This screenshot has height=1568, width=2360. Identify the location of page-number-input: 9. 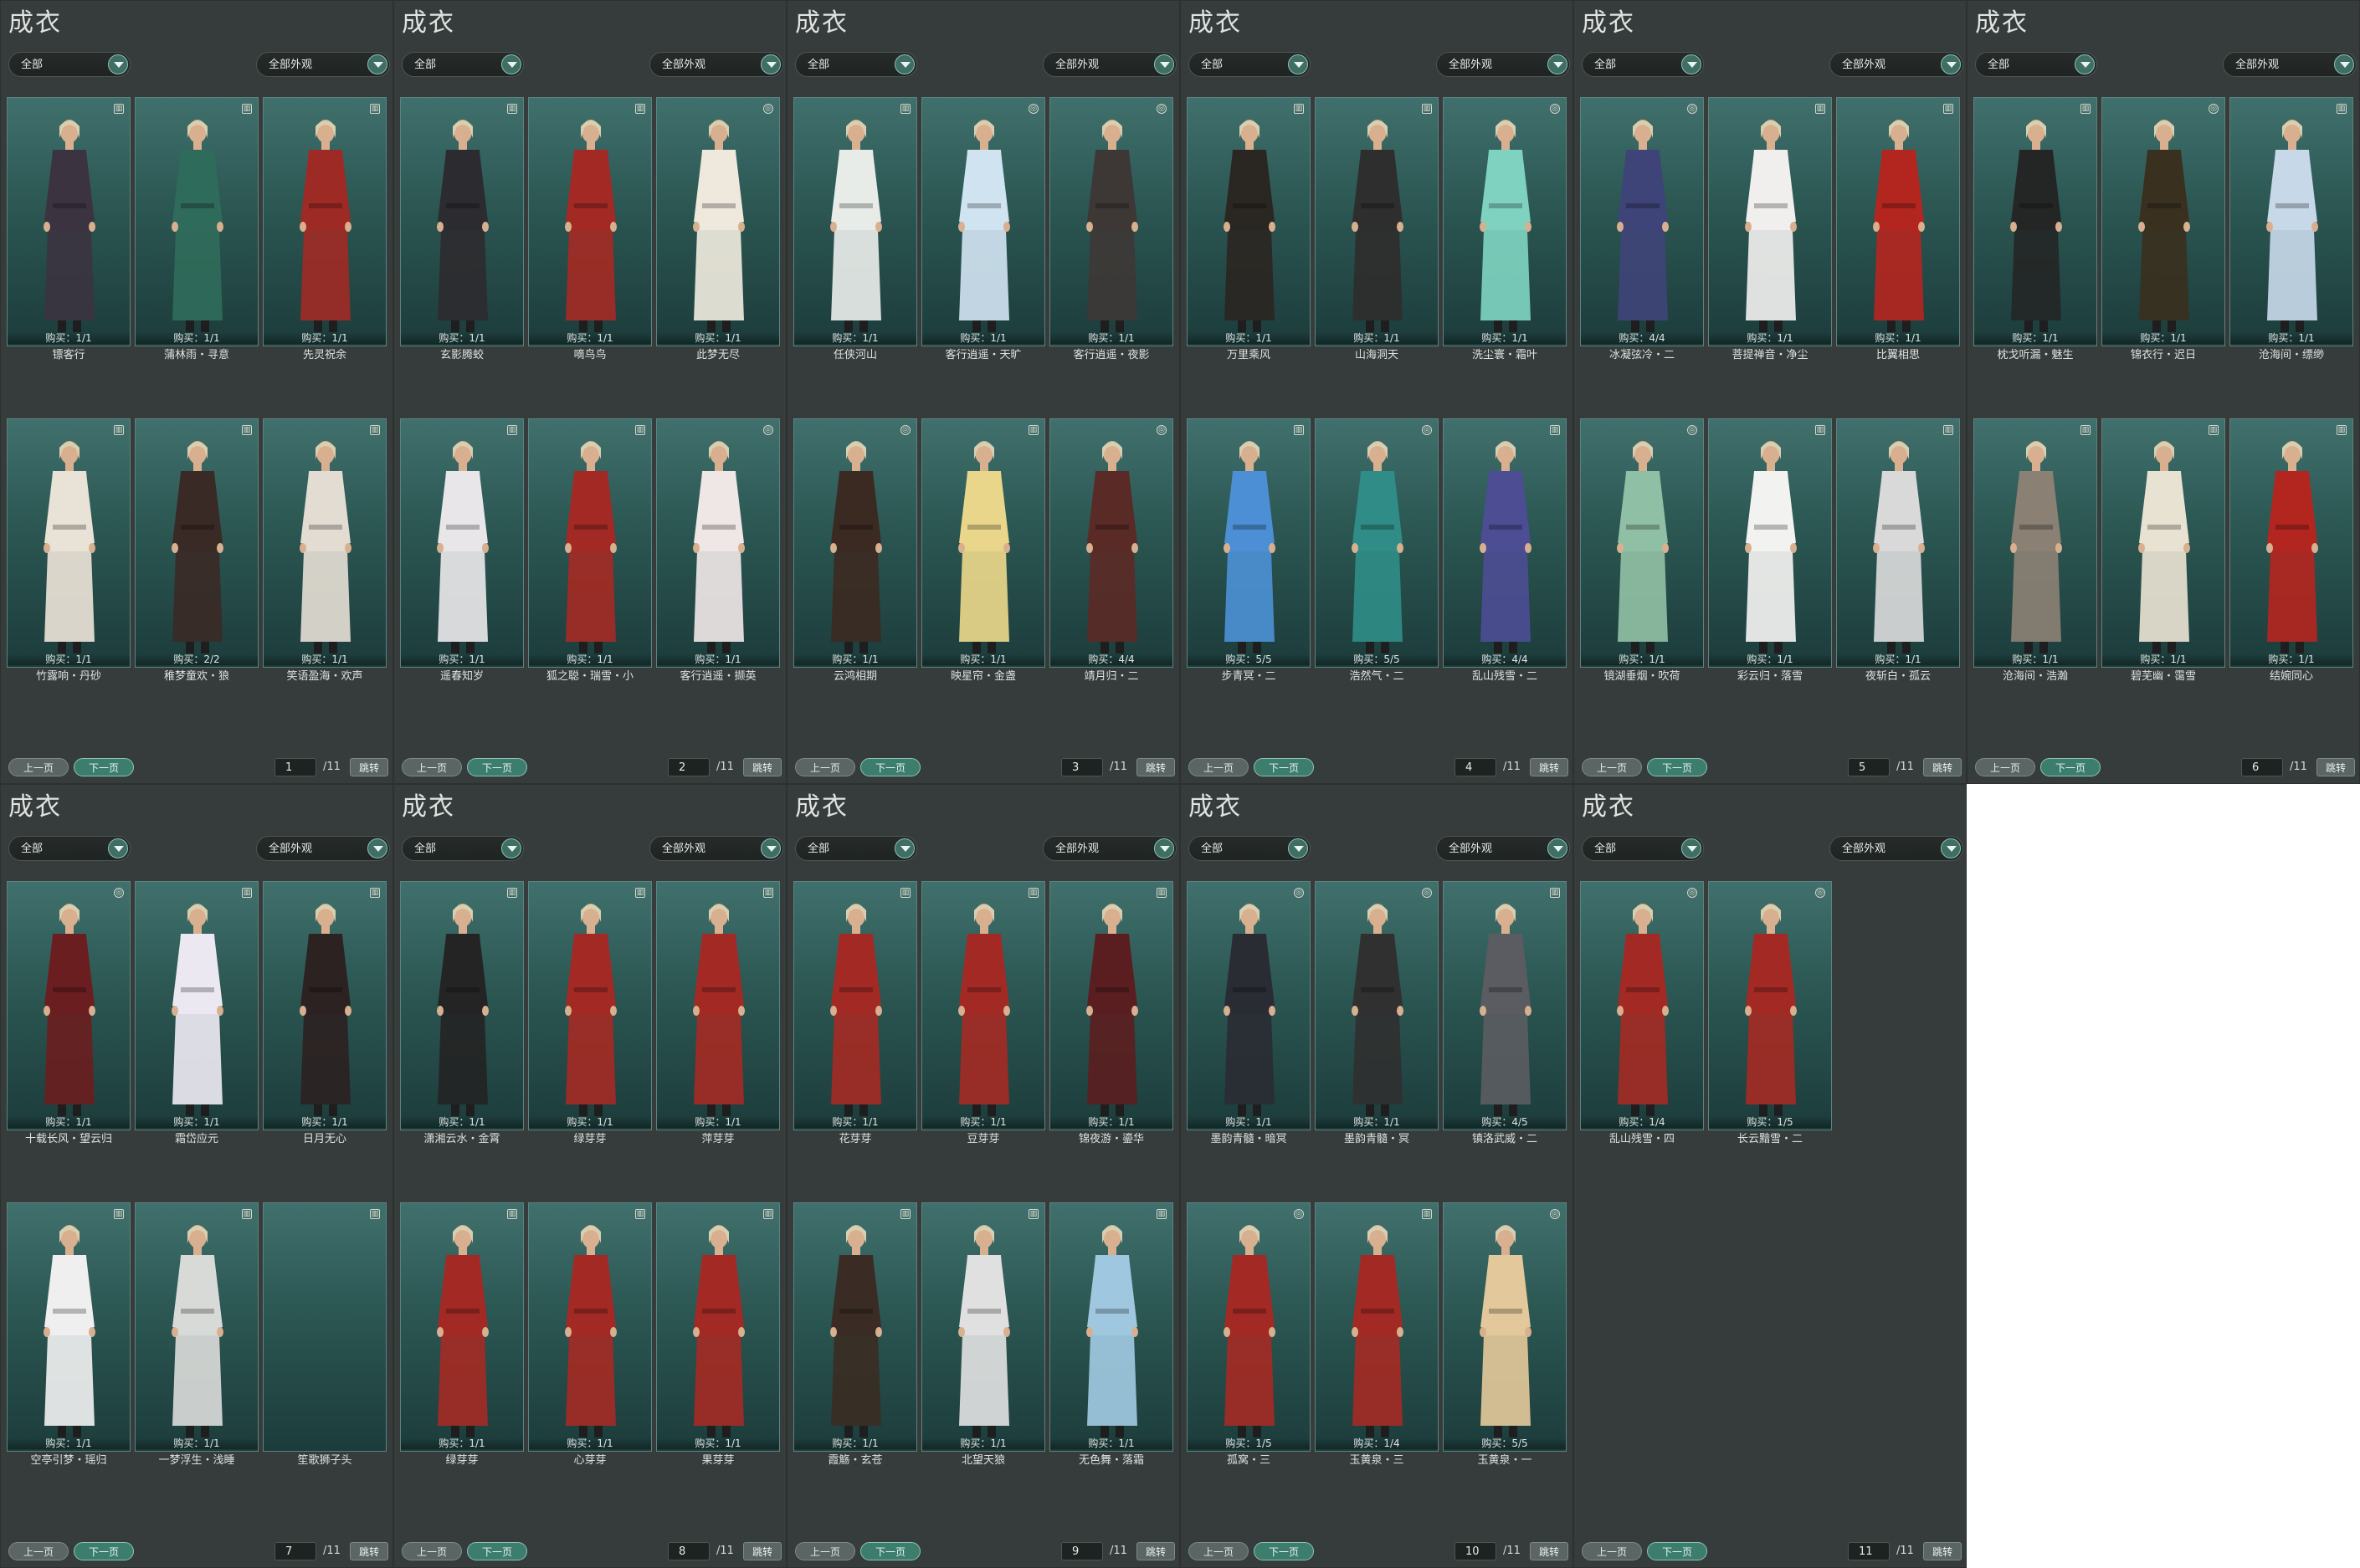
(1082, 1551).